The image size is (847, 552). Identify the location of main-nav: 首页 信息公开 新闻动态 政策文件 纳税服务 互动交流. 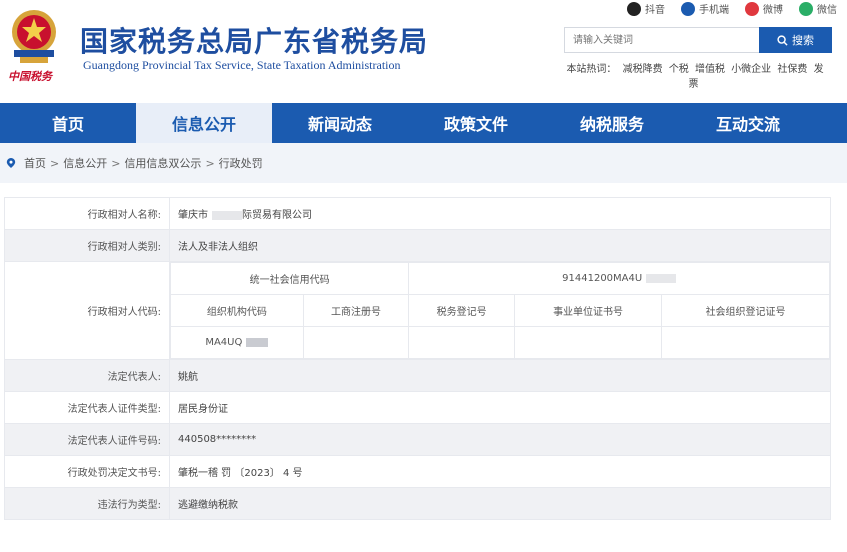
(423, 123).